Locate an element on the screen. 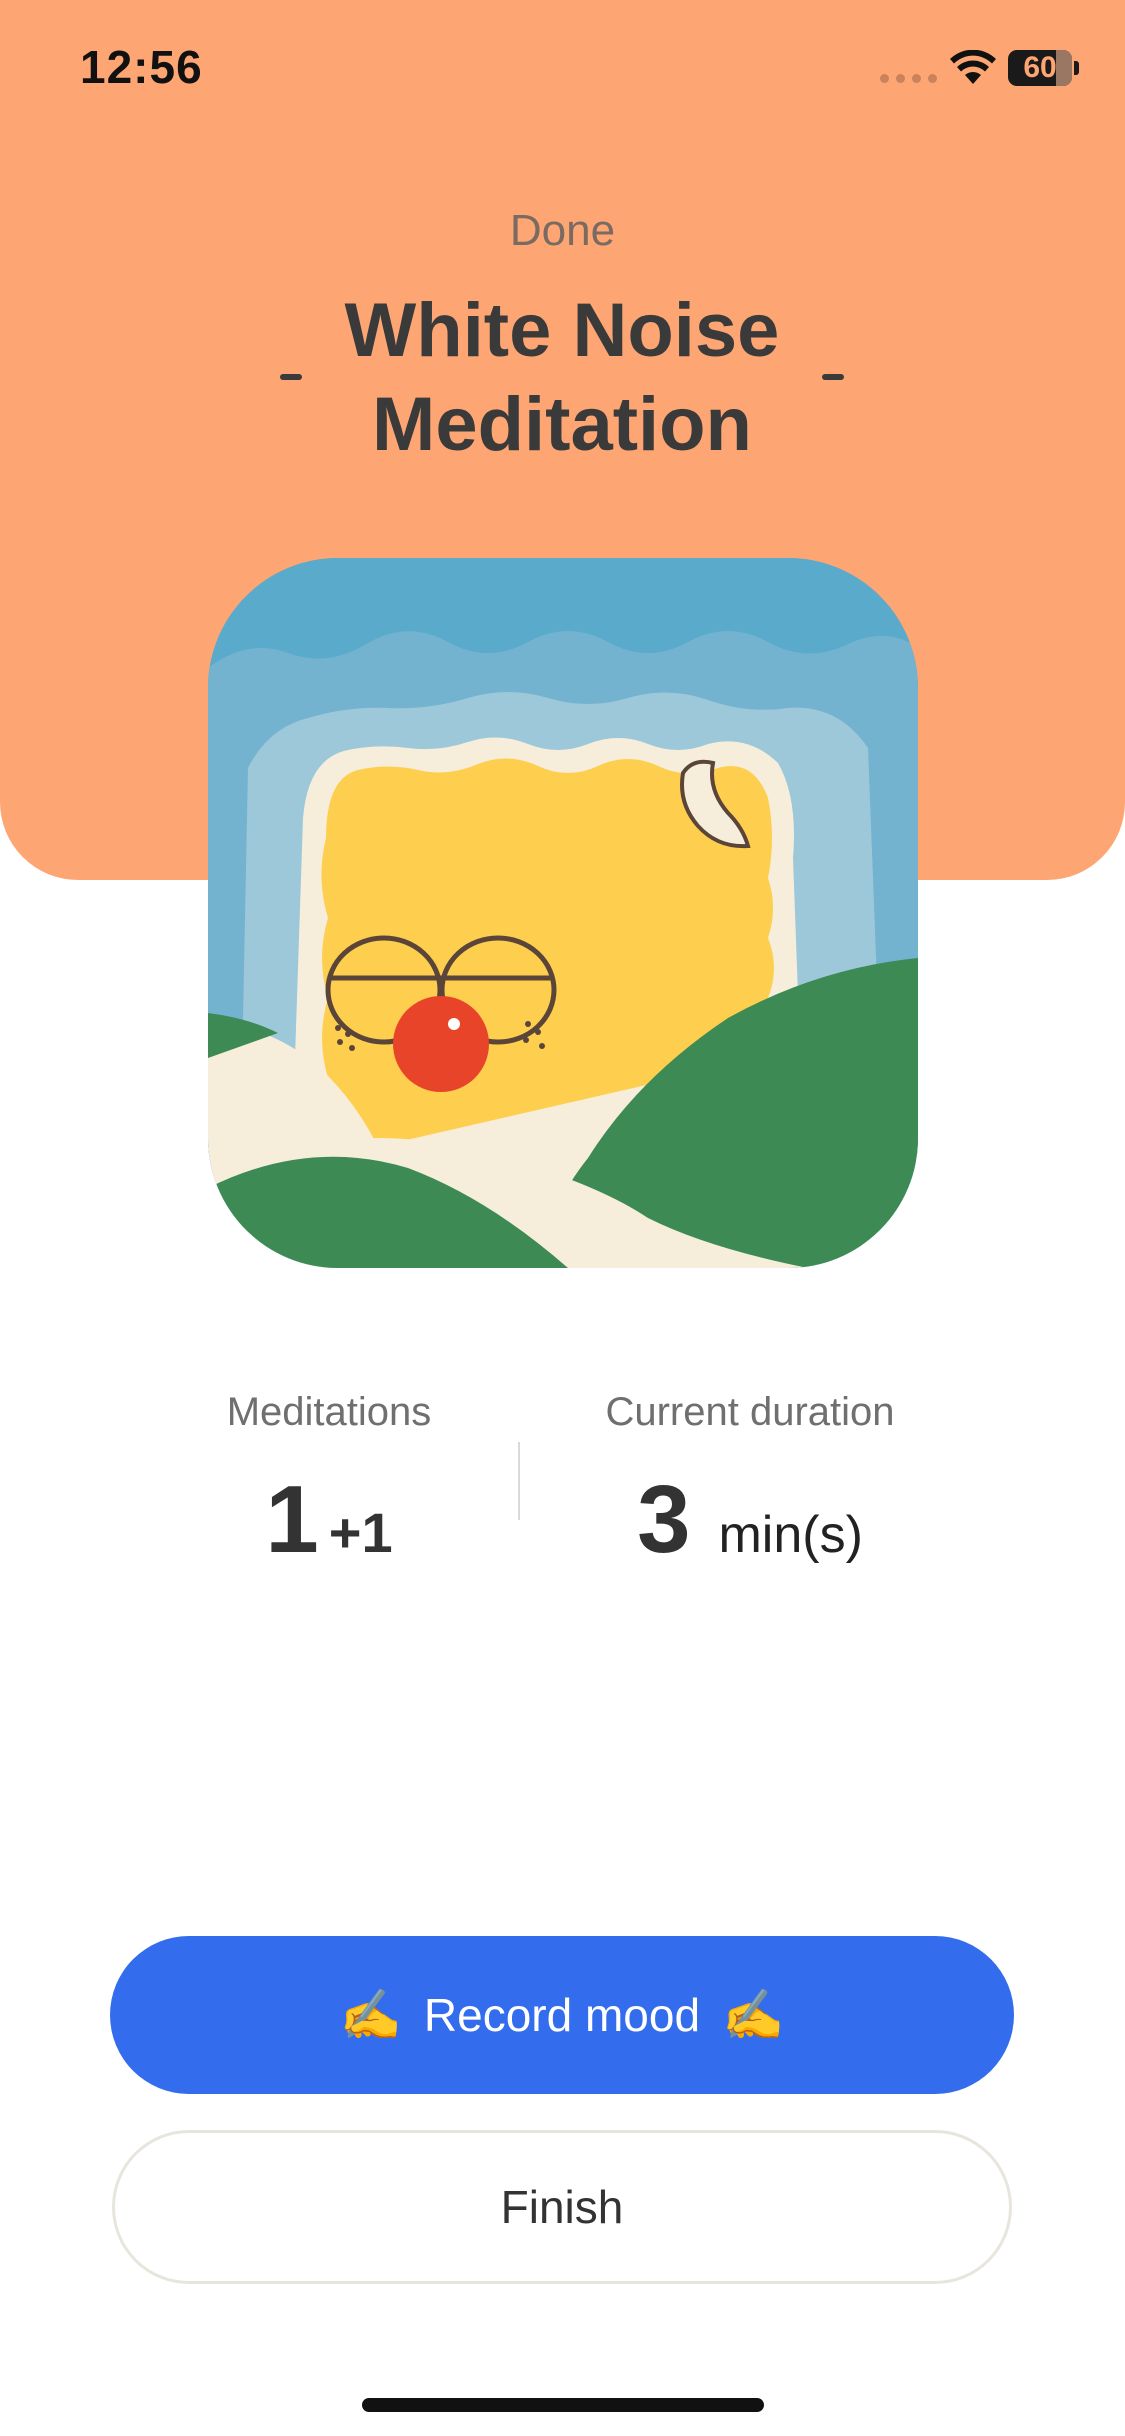  meditations-stat: Meditations 1 +1 is located at coordinates (329, 1482).